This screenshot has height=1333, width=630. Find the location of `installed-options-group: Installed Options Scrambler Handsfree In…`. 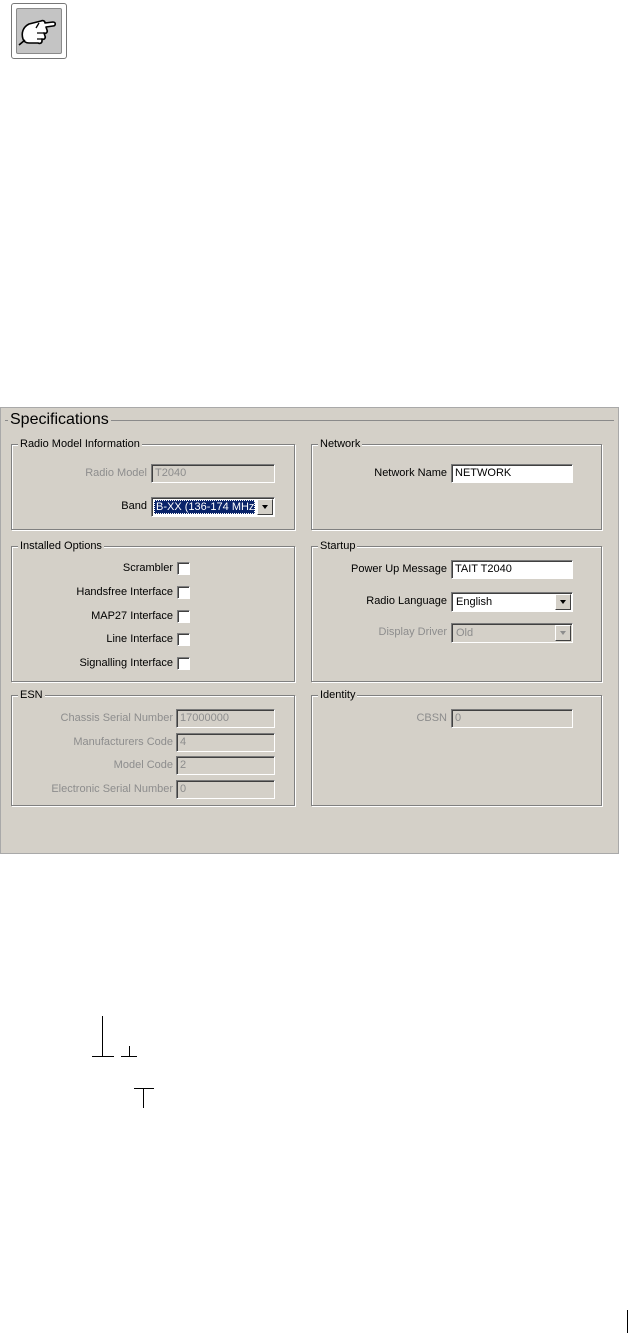

installed-options-group: Installed Options Scrambler Handsfree In… is located at coordinates (153, 611).